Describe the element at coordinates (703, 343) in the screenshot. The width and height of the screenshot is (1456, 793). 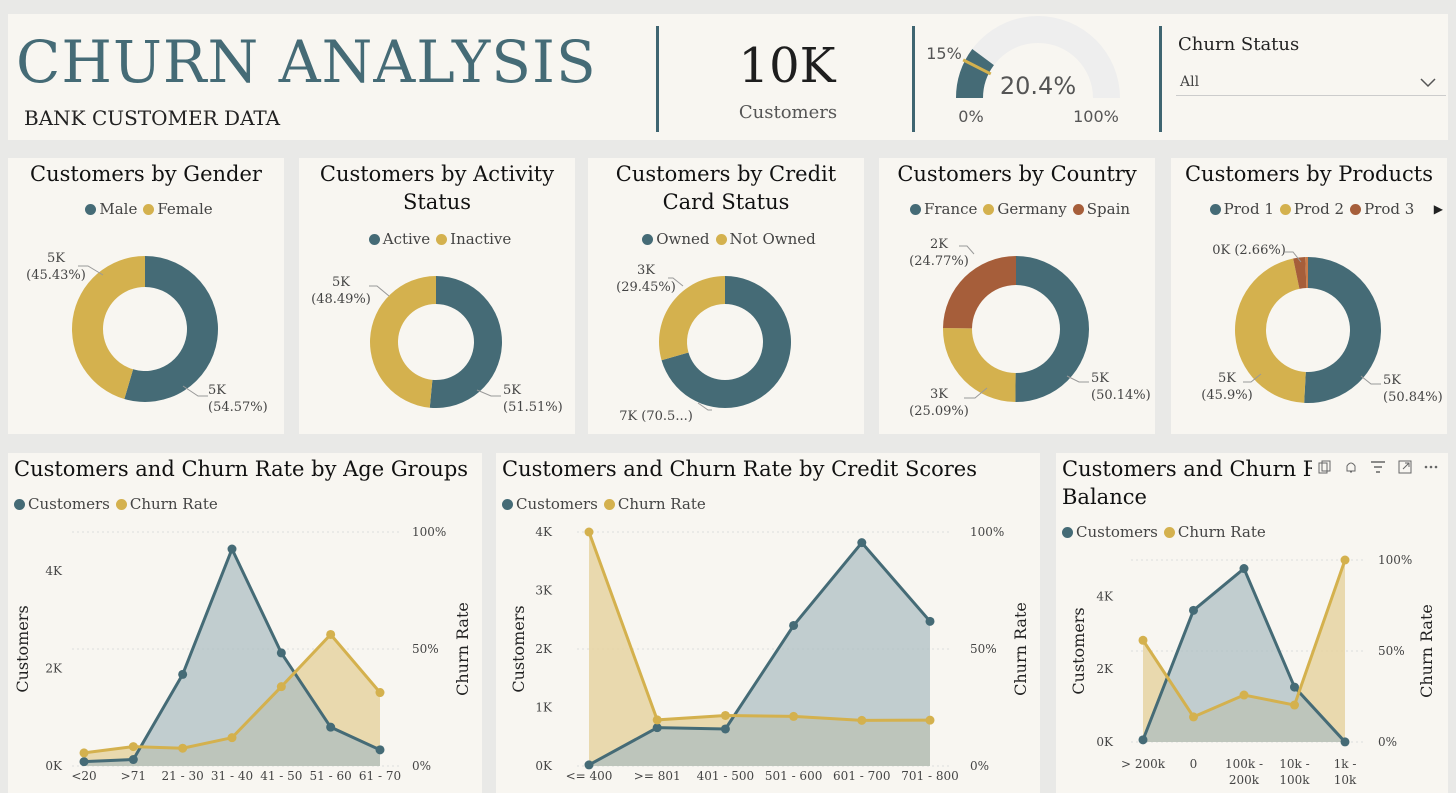
I see `donut-chart: 7K (70.5...) 3K (29.45%)` at that location.